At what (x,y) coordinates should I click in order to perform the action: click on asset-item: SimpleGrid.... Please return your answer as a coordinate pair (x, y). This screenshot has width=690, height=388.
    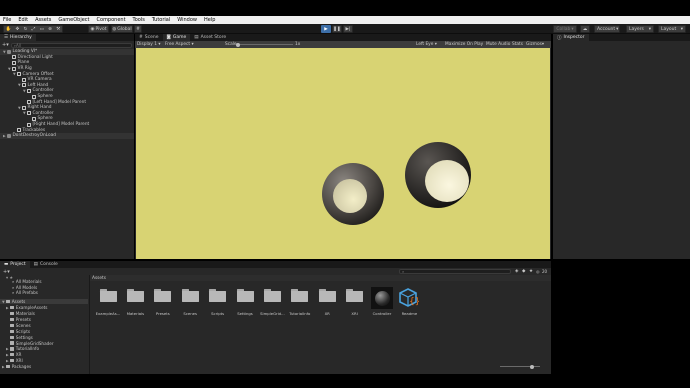
    Looking at the image, I should click on (272, 302).